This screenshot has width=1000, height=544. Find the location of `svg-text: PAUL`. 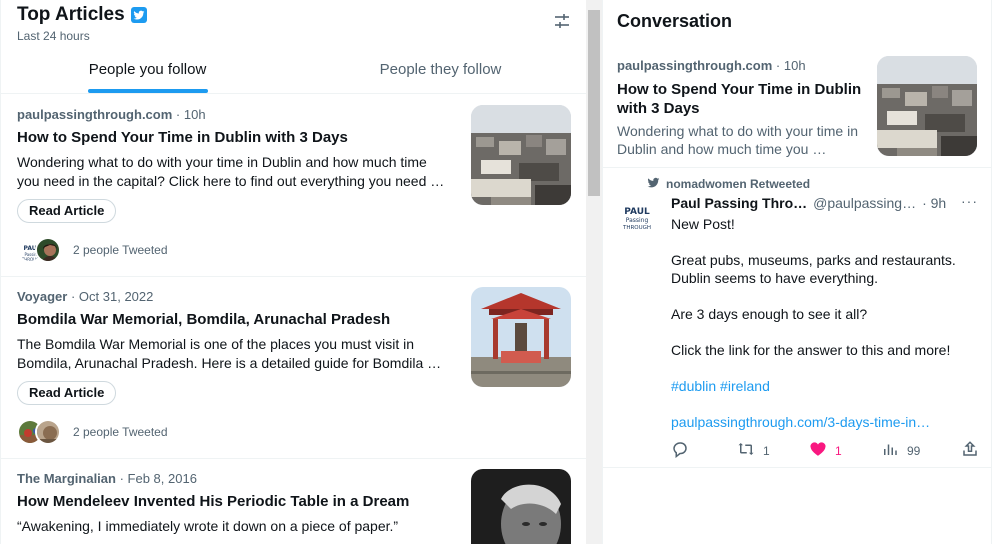

svg-text: PAUL is located at coordinates (637, 212).